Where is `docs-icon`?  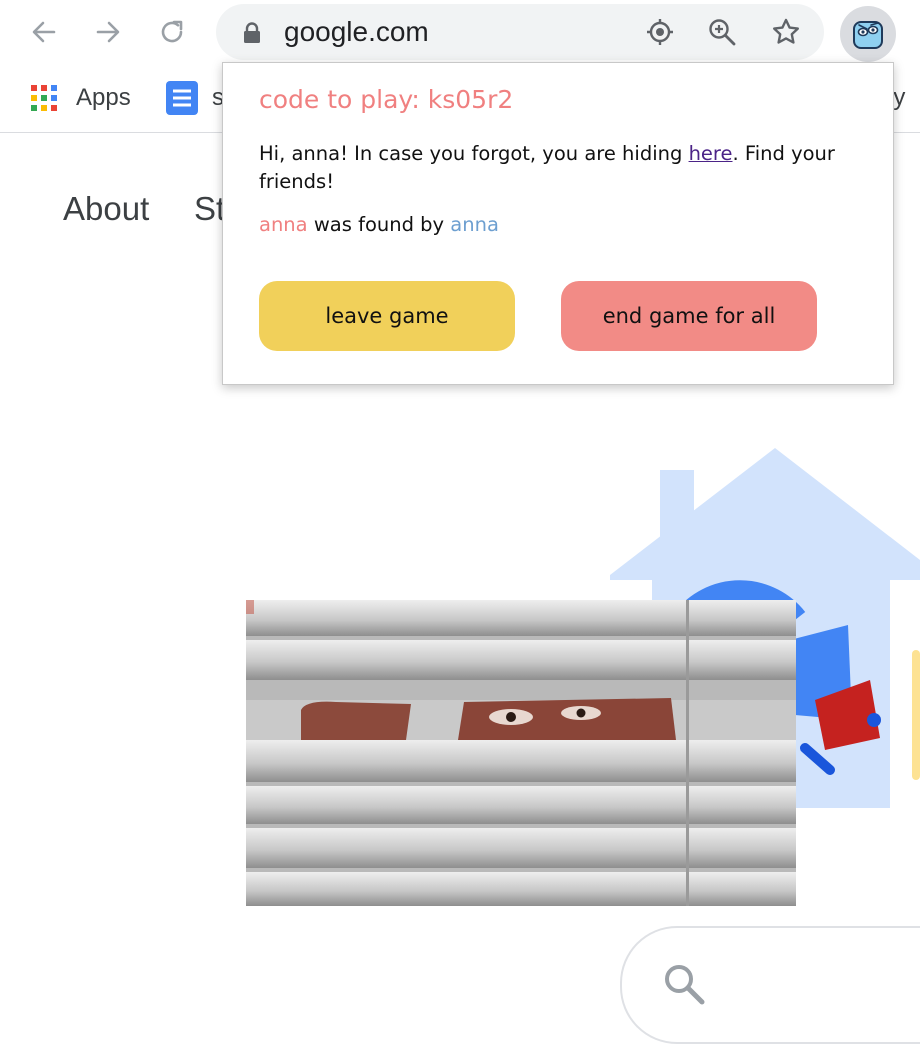
docs-icon is located at coordinates (182, 98).